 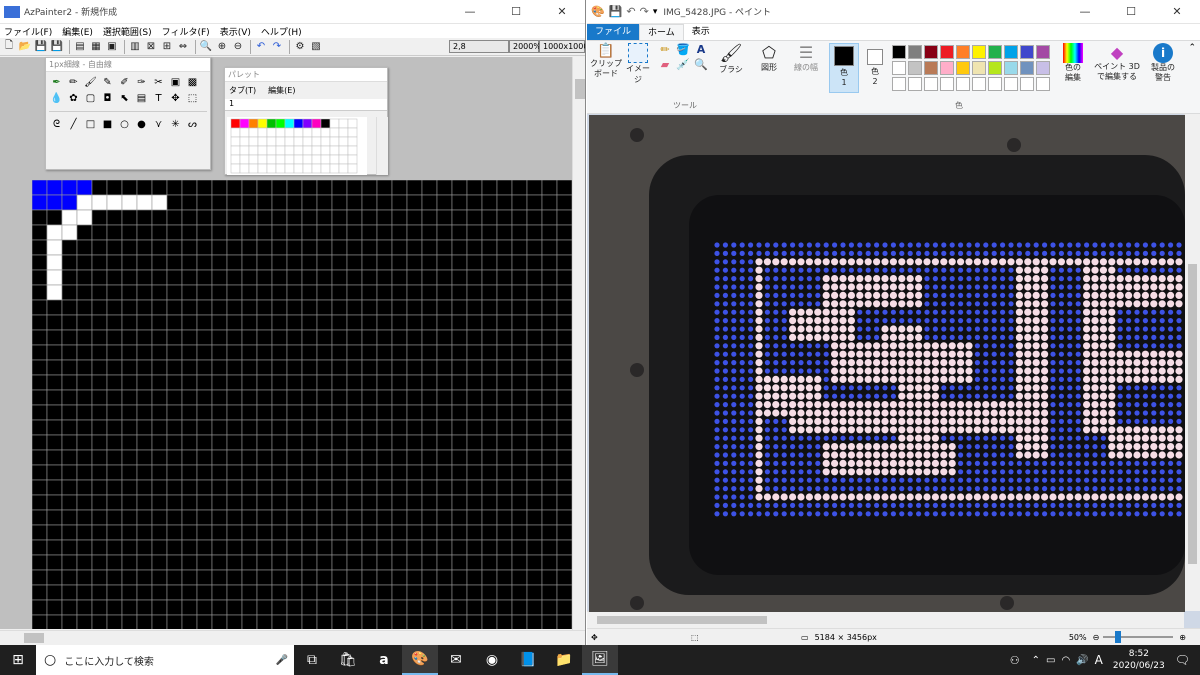 I want to click on save-as-icon: 💾, so click(x=57, y=47).